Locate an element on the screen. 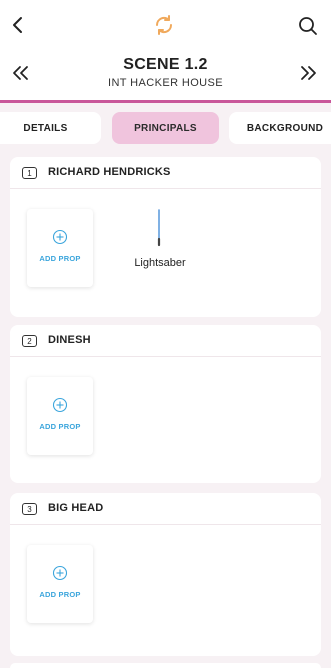 The image size is (331, 668). chevron-left-icon is located at coordinates (18, 25).